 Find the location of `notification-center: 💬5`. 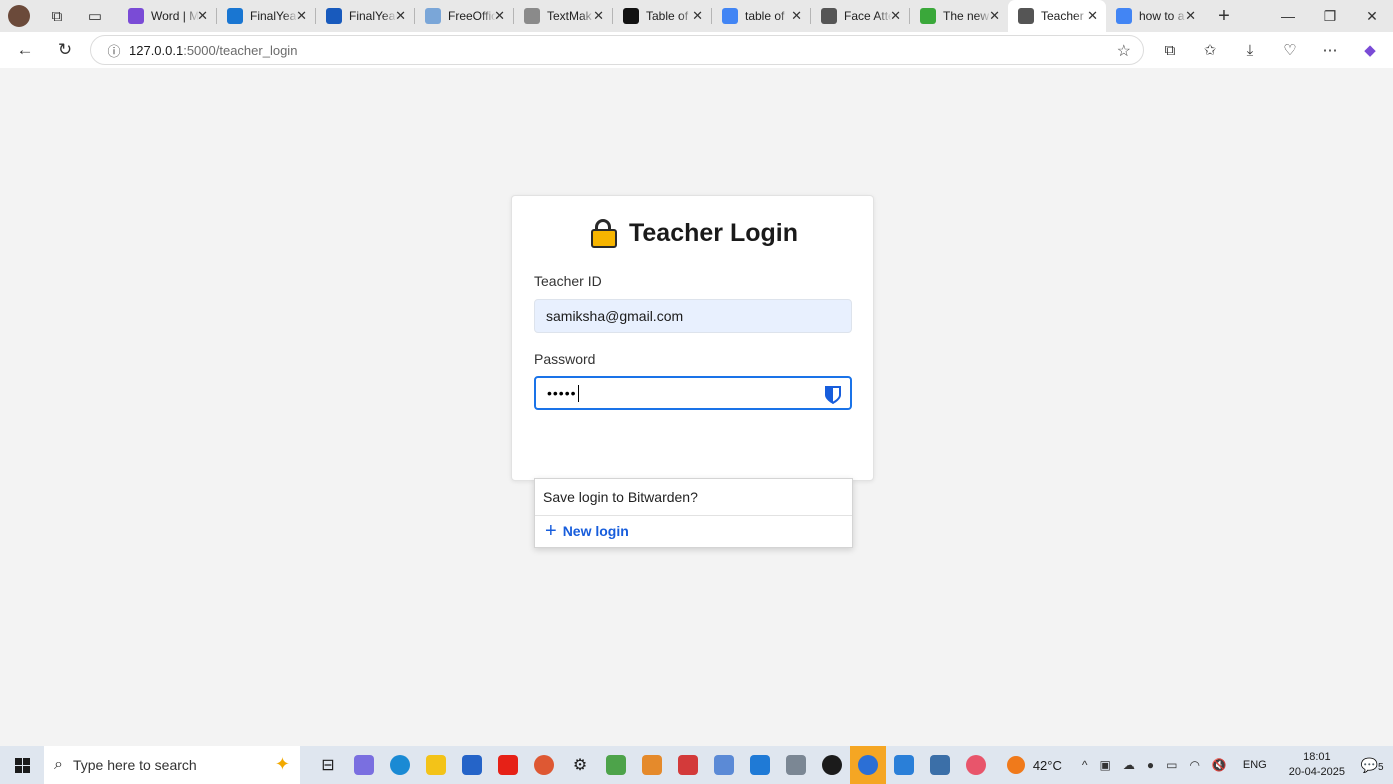

notification-center: 💬5 is located at coordinates (1372, 765).